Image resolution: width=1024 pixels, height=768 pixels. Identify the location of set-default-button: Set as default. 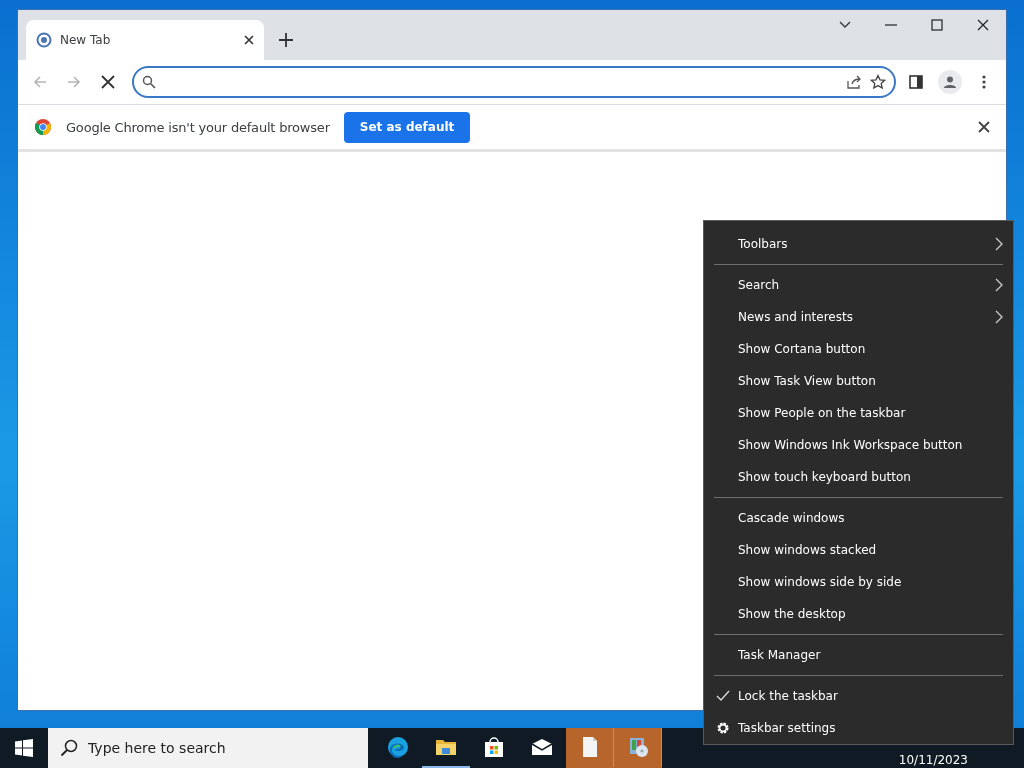
(407, 127).